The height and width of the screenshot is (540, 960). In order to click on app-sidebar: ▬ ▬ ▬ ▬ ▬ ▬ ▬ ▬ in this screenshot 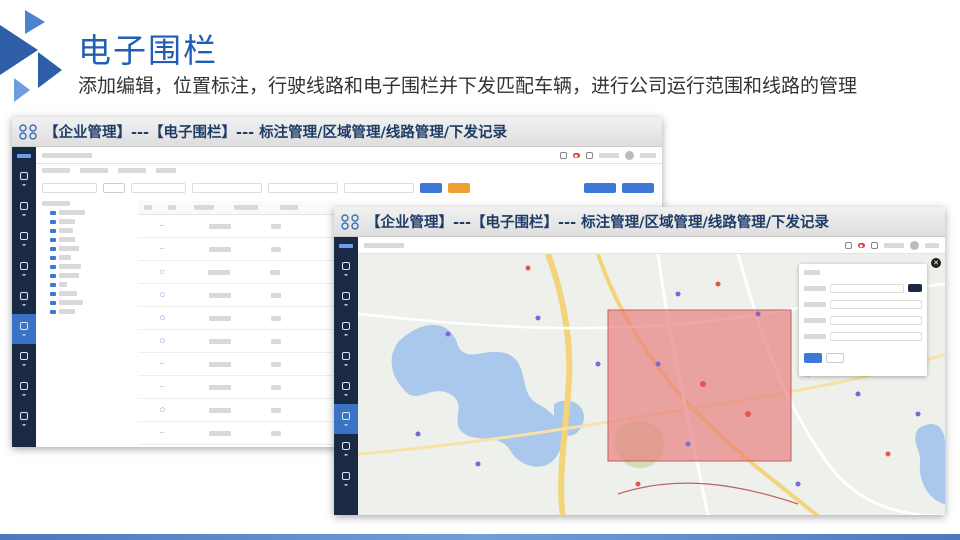, I will do `click(346, 376)`.